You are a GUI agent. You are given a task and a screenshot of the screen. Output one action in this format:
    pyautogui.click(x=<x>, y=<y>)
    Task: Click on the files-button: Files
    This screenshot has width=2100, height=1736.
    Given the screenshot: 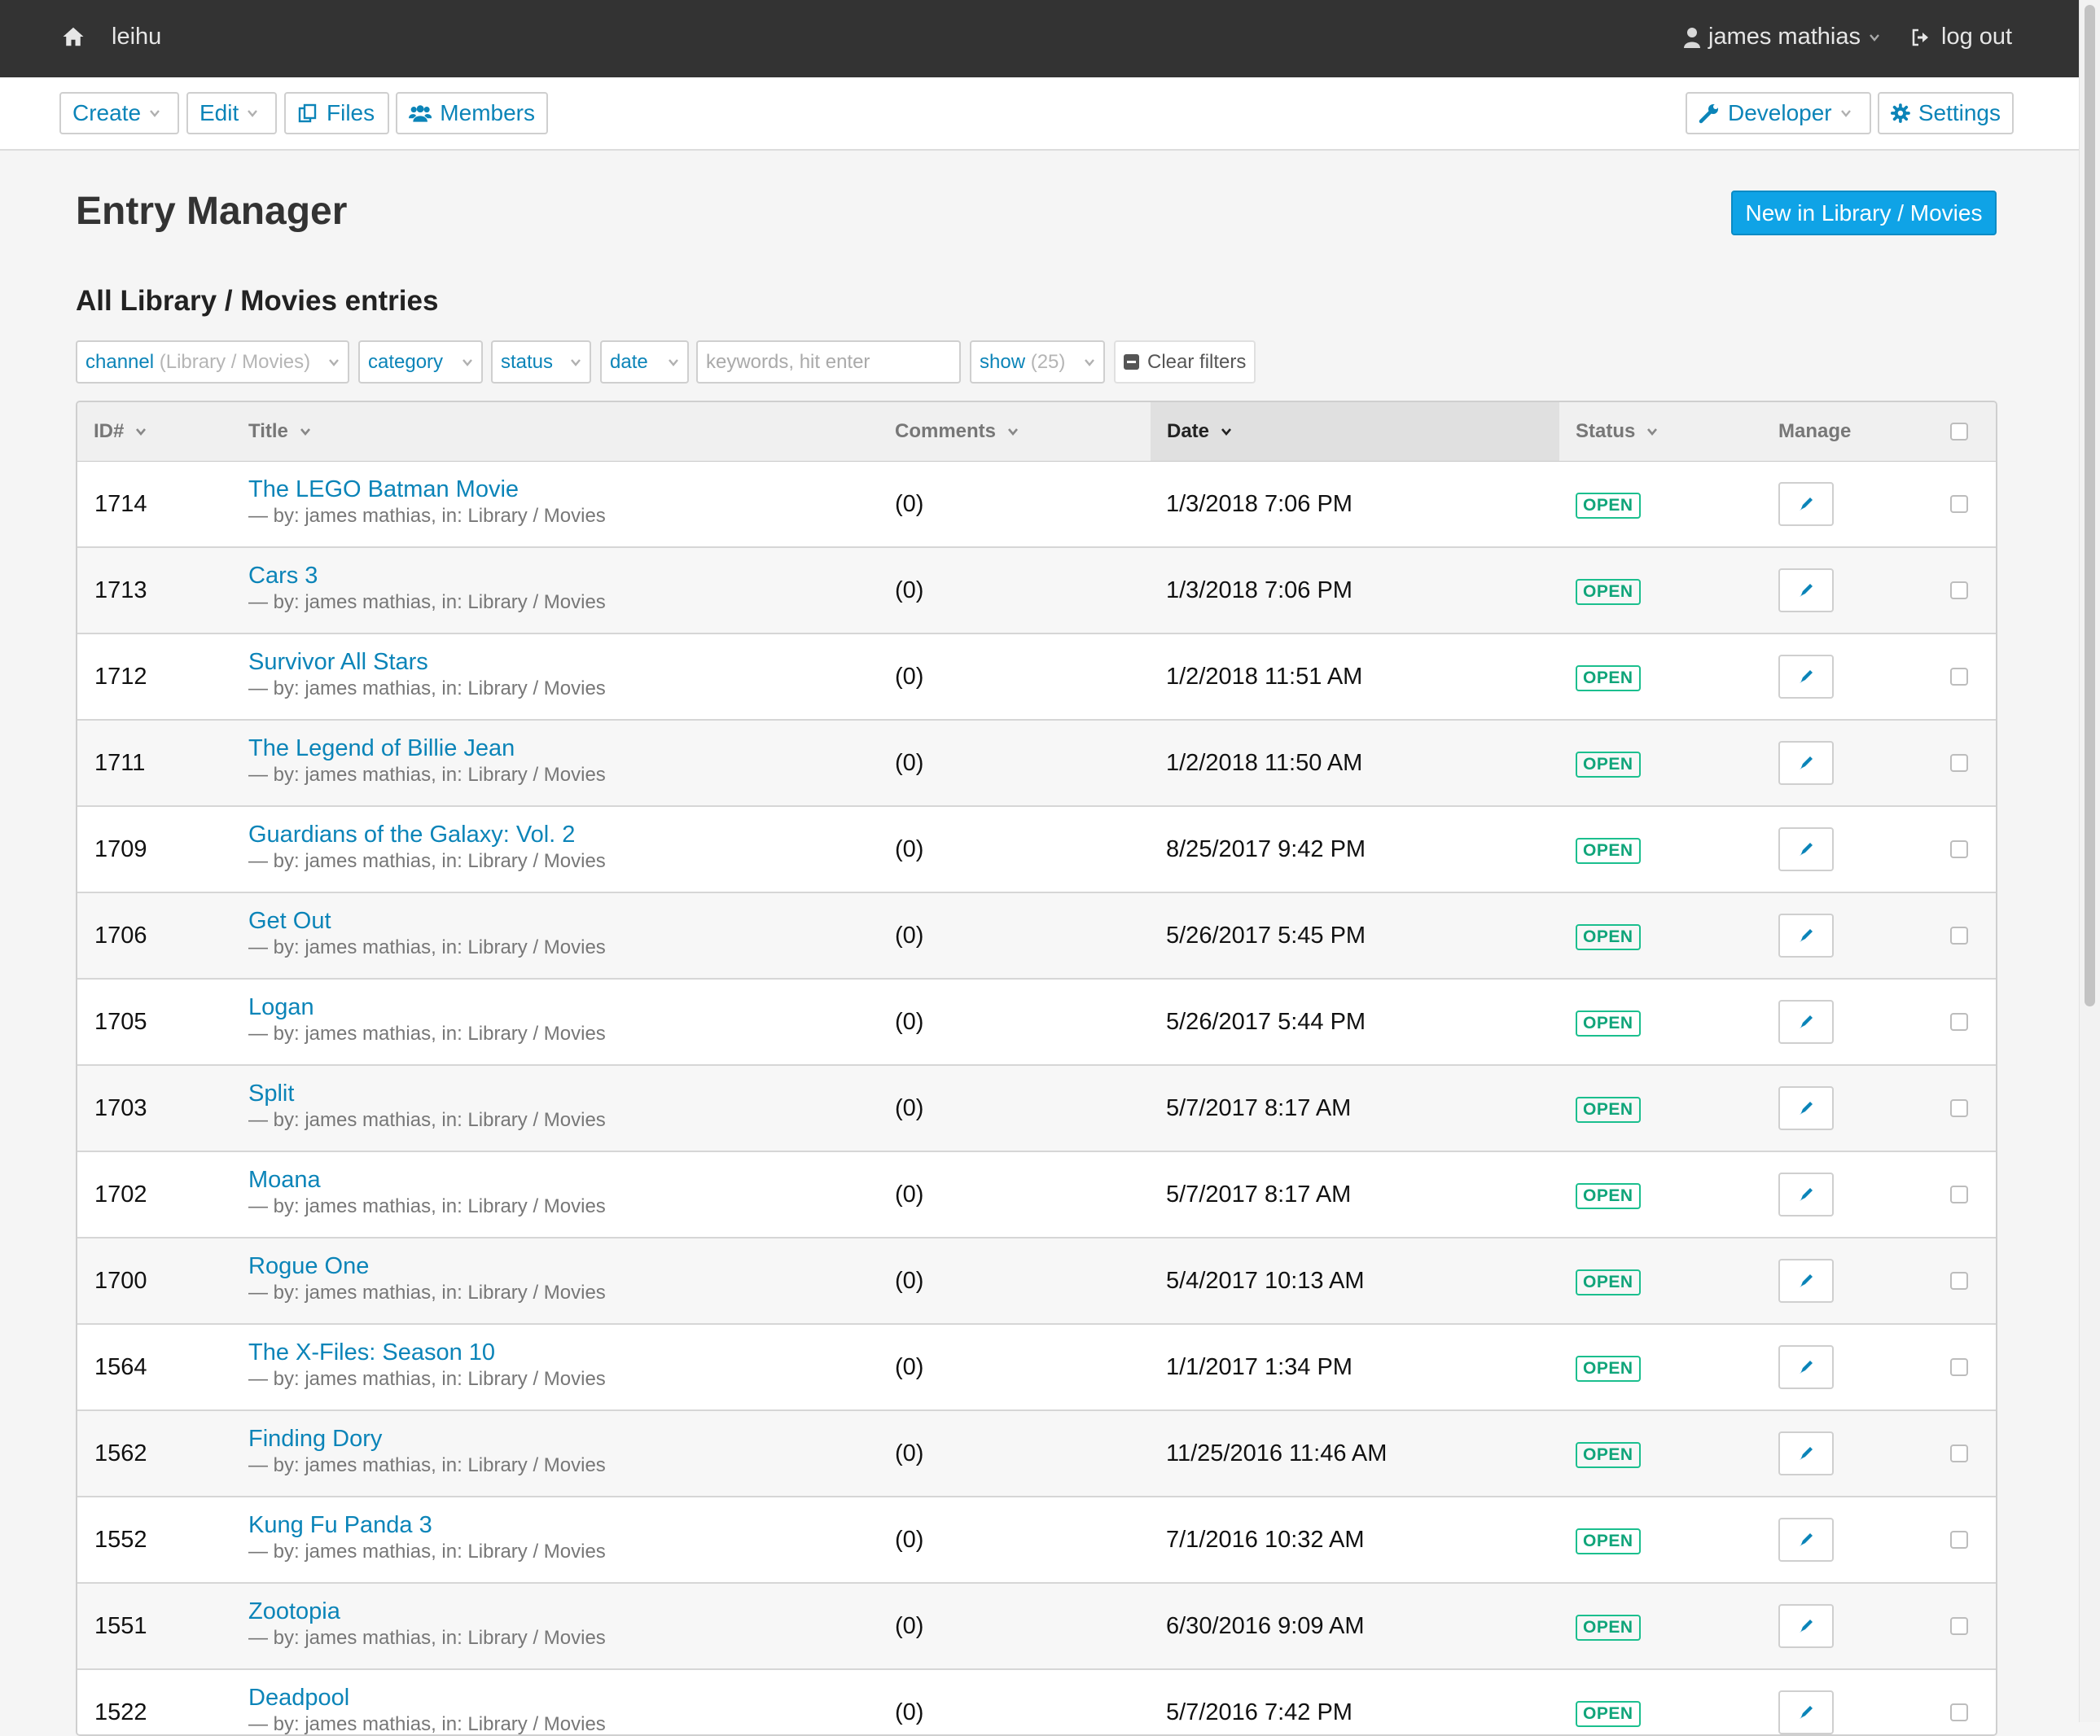 What is the action you would take?
    pyautogui.click(x=336, y=113)
    